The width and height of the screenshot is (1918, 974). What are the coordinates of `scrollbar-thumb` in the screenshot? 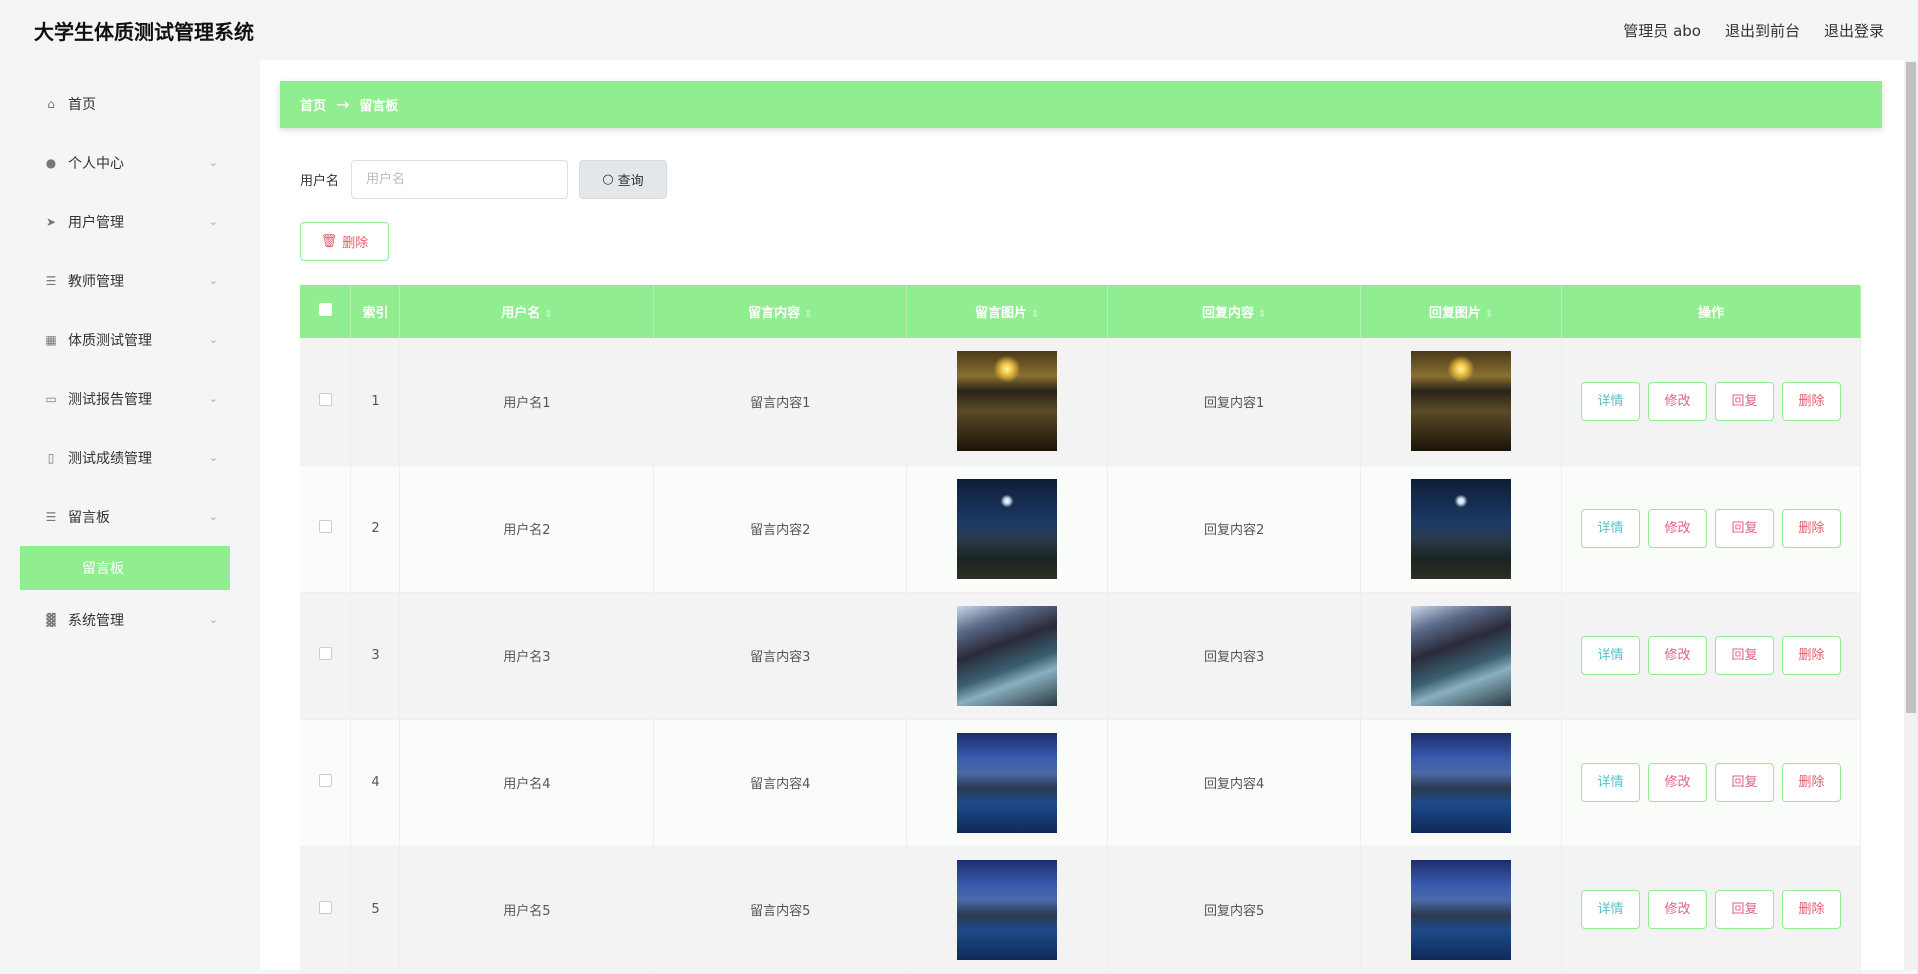 It's located at (1911, 387).